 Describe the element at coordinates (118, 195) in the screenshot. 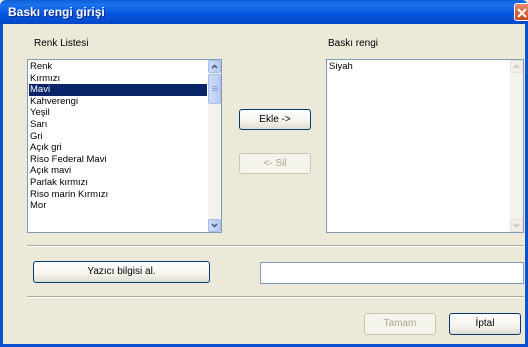

I see `list-item: Riso marin Kırmızı` at that location.